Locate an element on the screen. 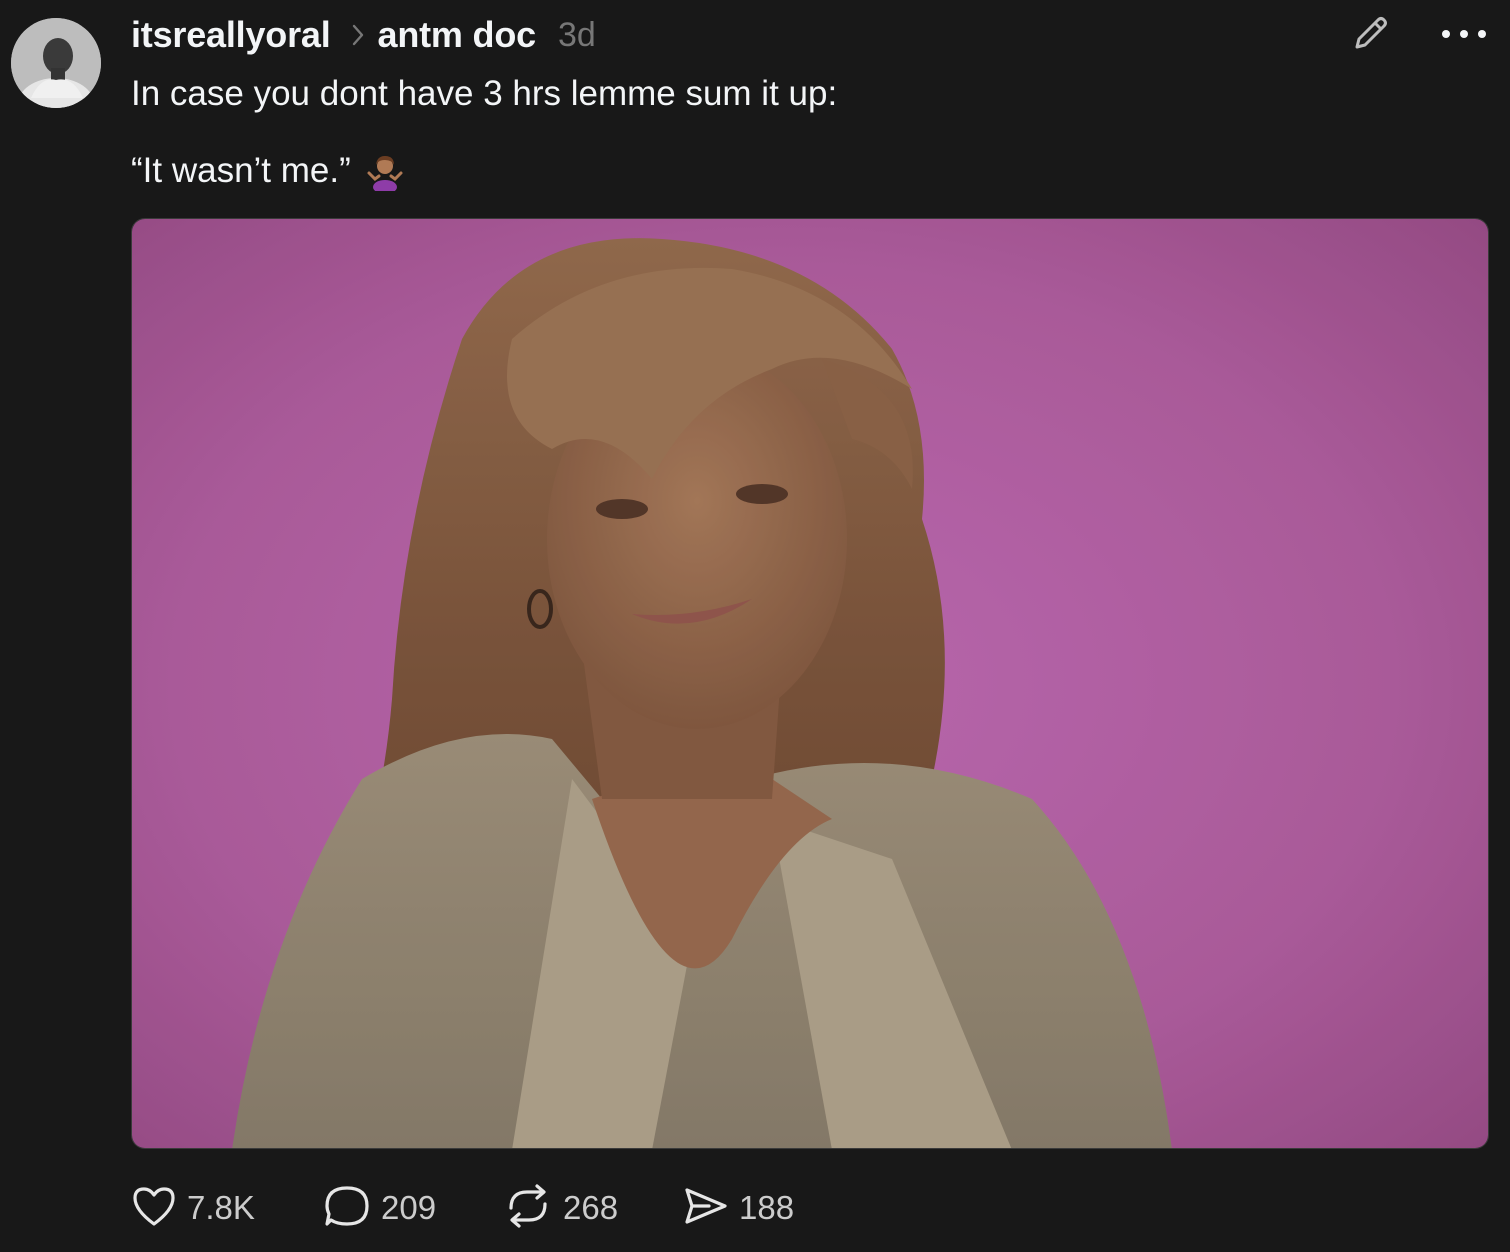  post-header: itsreallyoral antm doc 3d is located at coordinates (363, 35).